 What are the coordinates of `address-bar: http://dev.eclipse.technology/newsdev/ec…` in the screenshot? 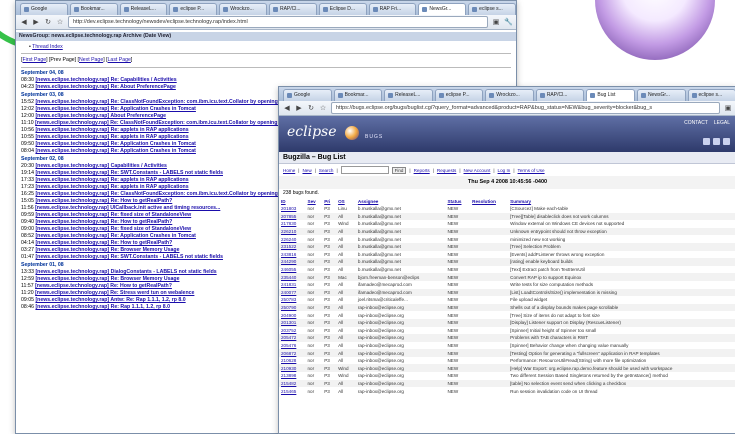 It's located at (278, 22).